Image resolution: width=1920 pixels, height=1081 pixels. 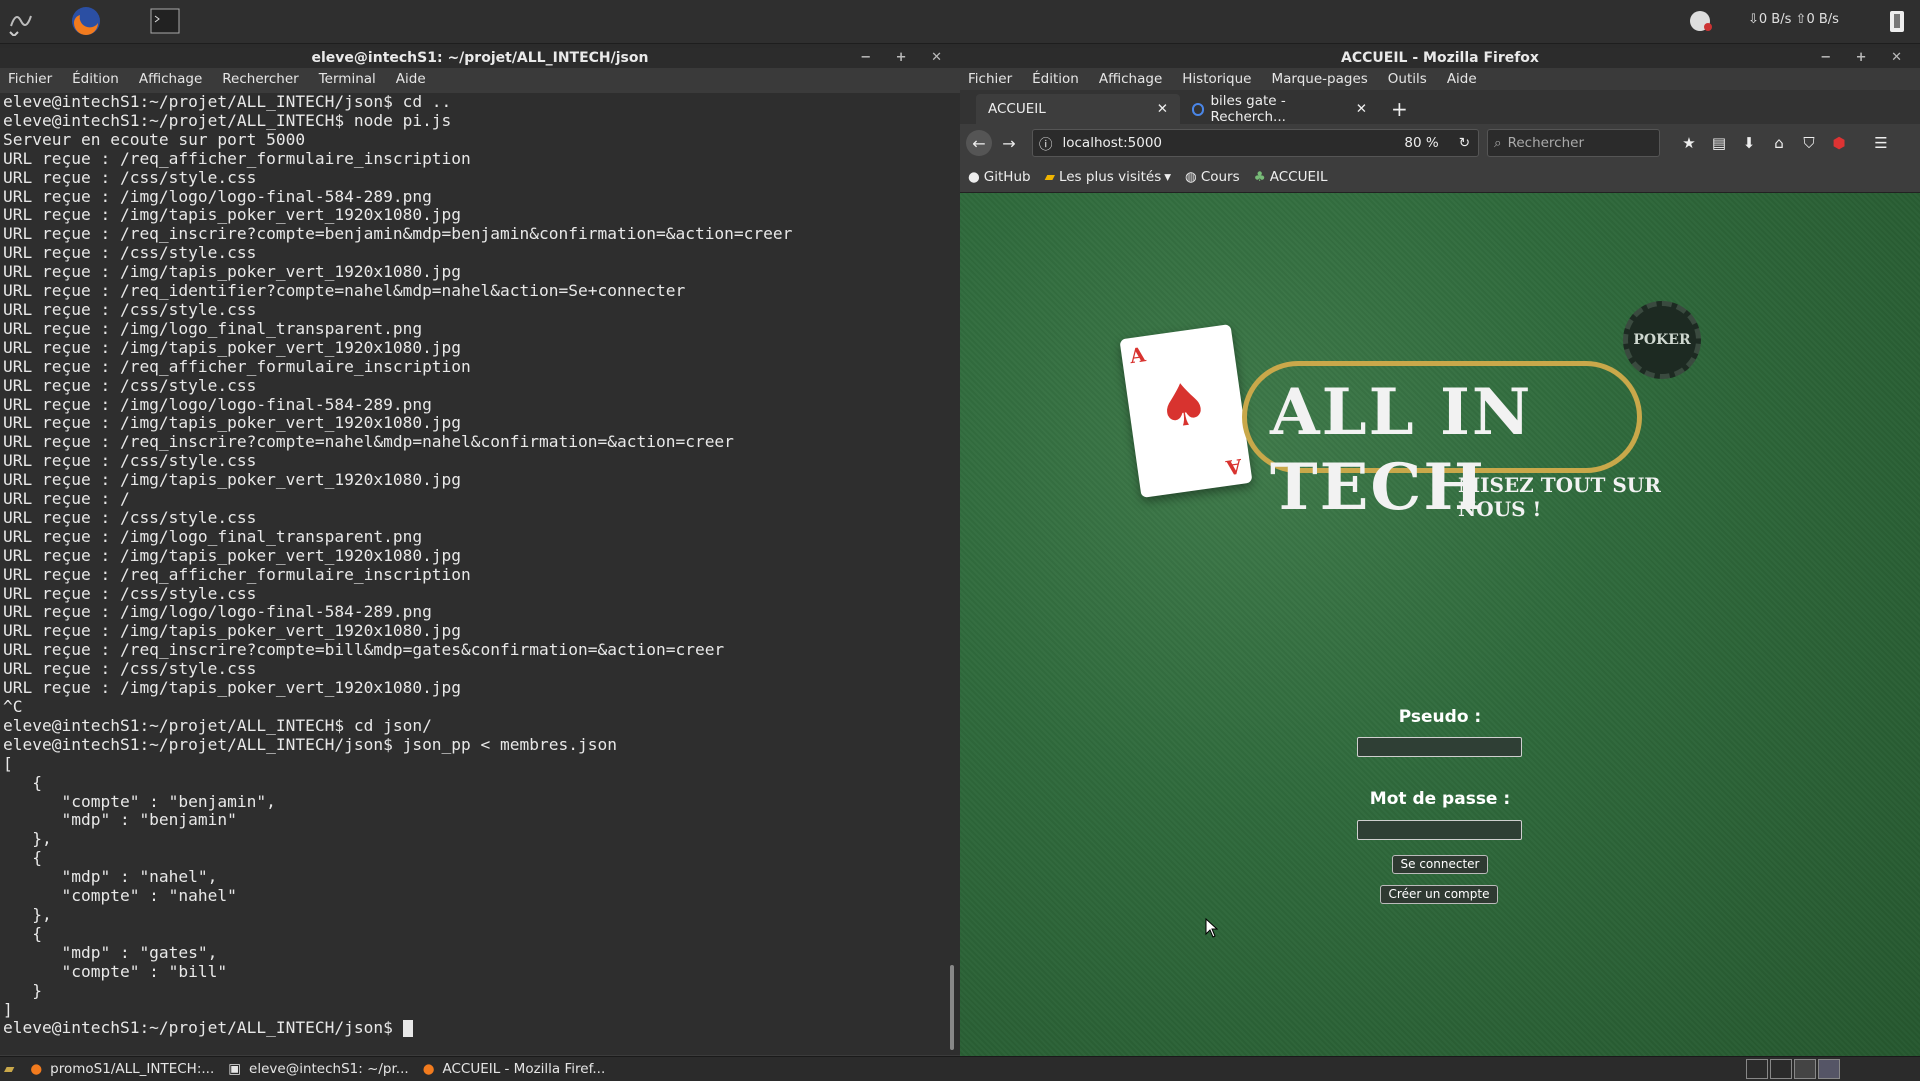 I want to click on ff-menu-marque-pages: Marque-pages, so click(x=1320, y=79).